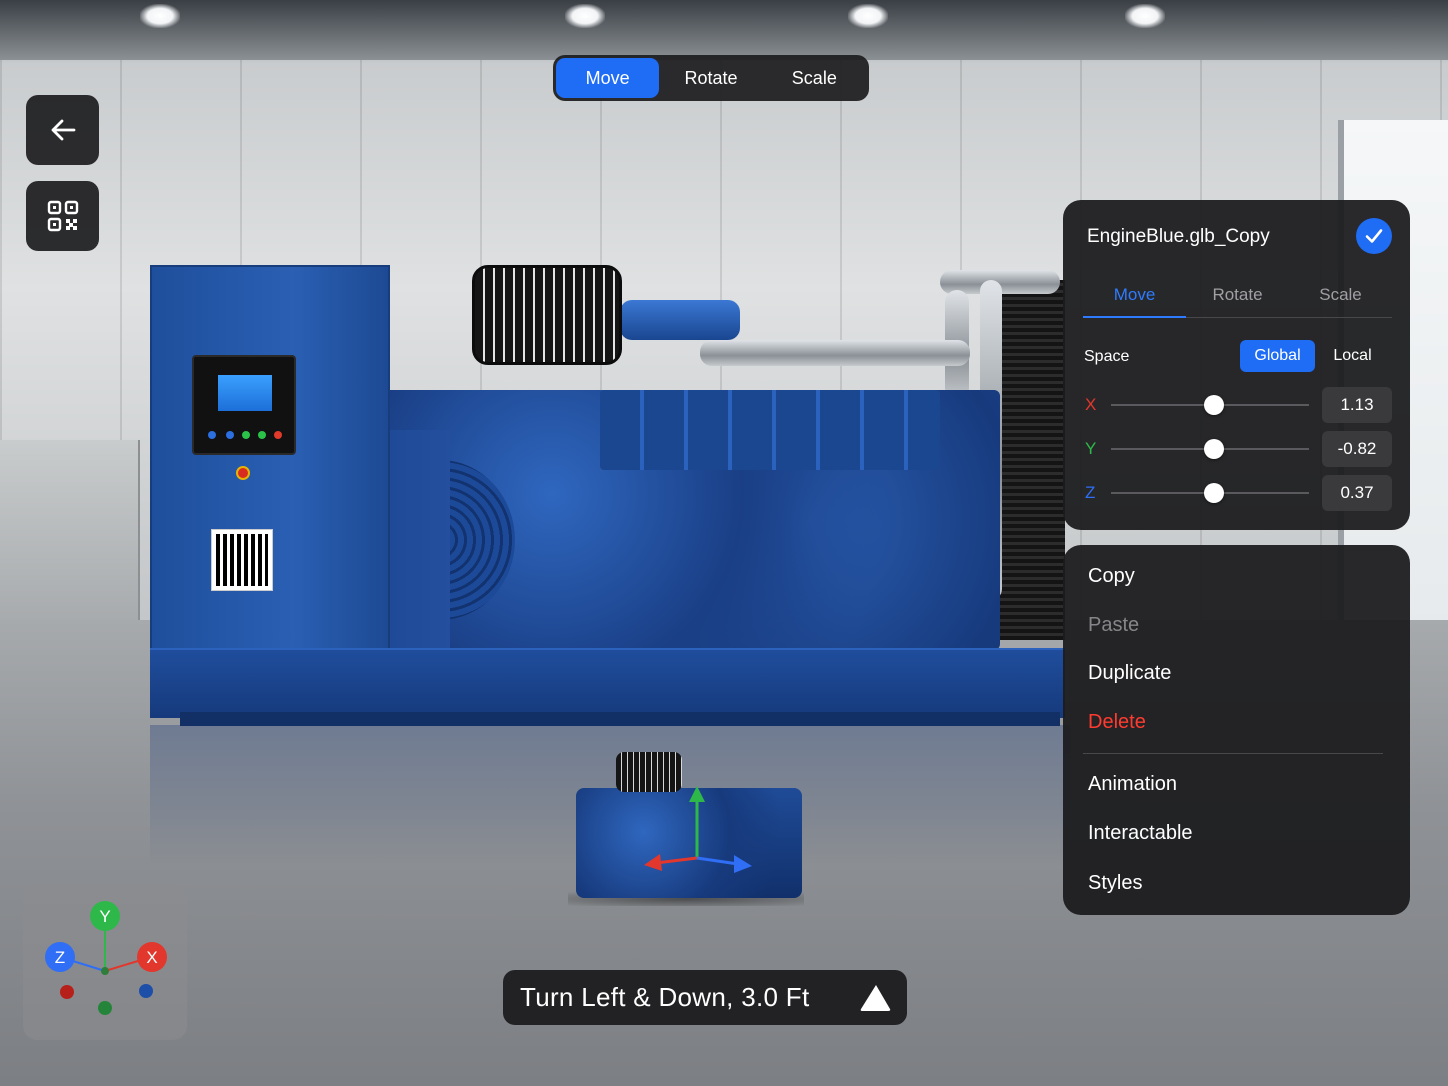  What do you see at coordinates (105, 971) in the screenshot?
I see `orientation-origin` at bounding box center [105, 971].